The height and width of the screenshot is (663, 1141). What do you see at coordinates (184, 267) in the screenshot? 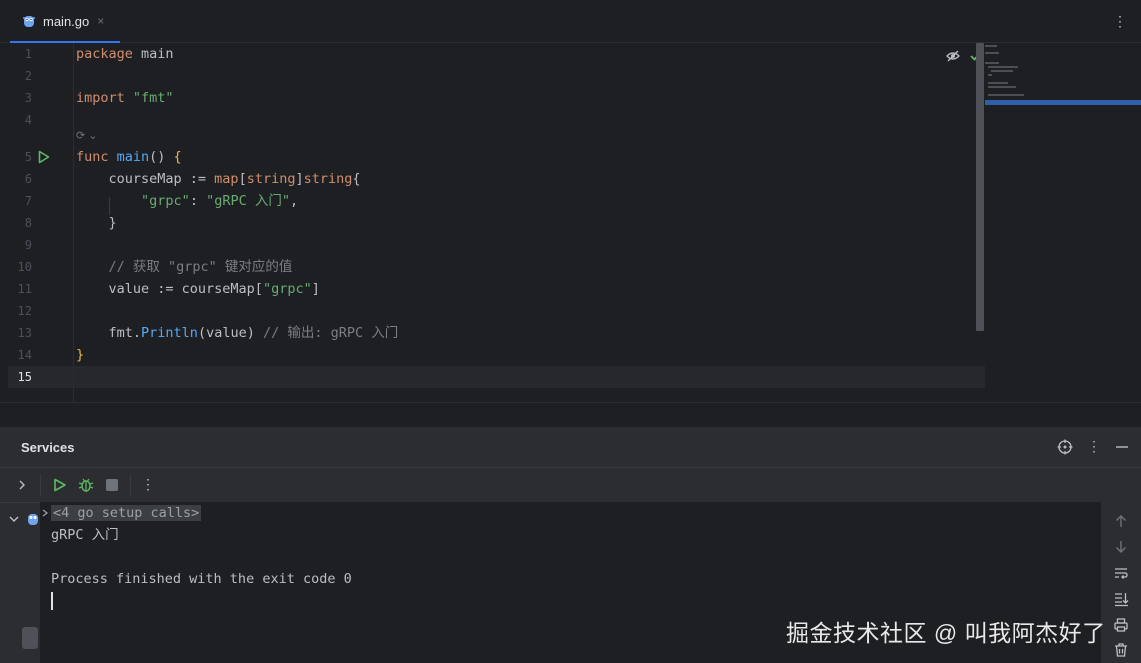
I see `code-line-10: // 获取 "grpc" 键对应的值` at bounding box center [184, 267].